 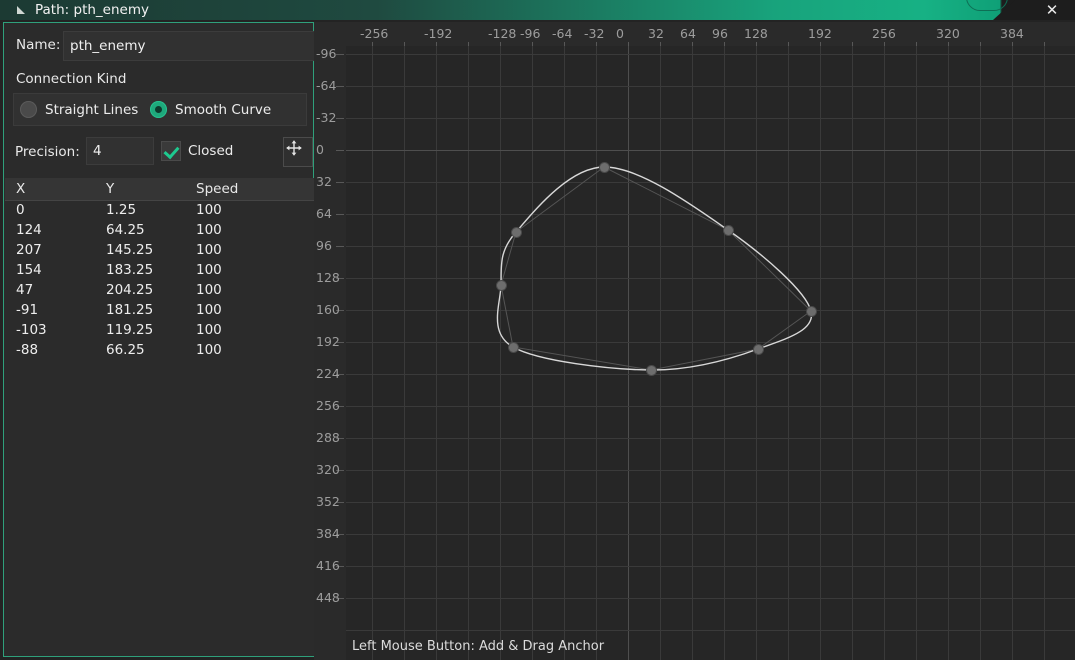 What do you see at coordinates (328, 597) in the screenshot?
I see `ruler-label-v: 448` at bounding box center [328, 597].